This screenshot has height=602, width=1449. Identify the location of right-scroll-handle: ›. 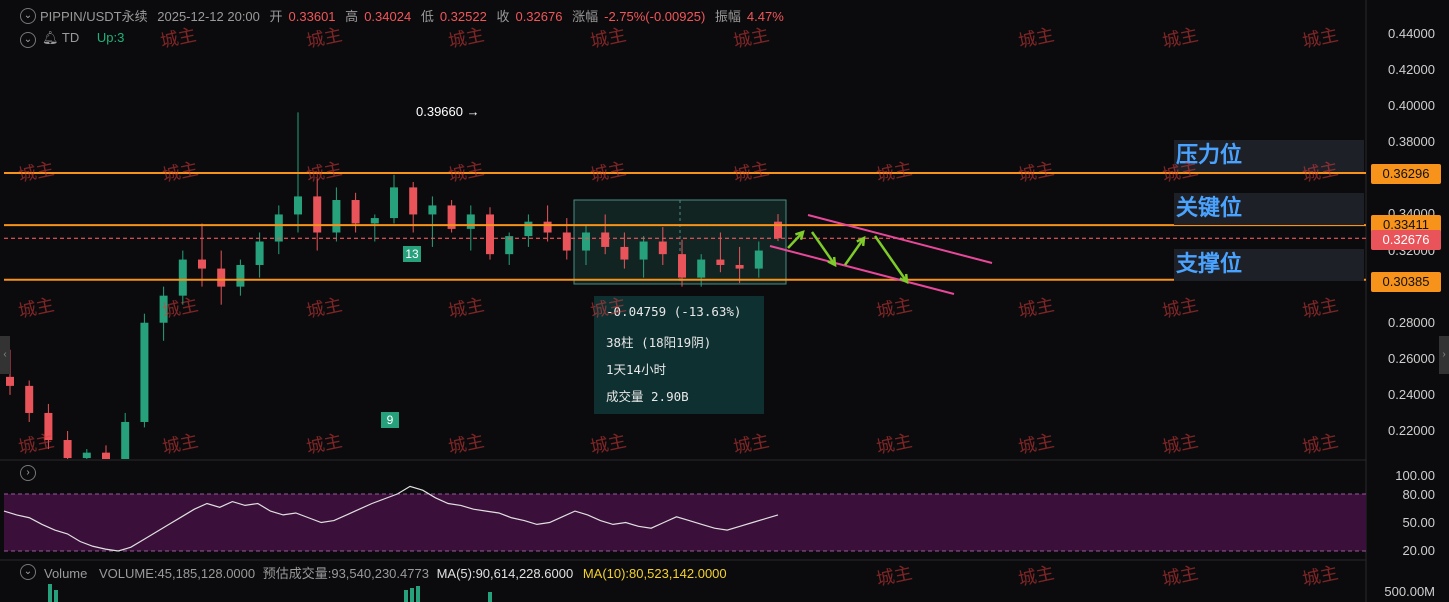
(1444, 355).